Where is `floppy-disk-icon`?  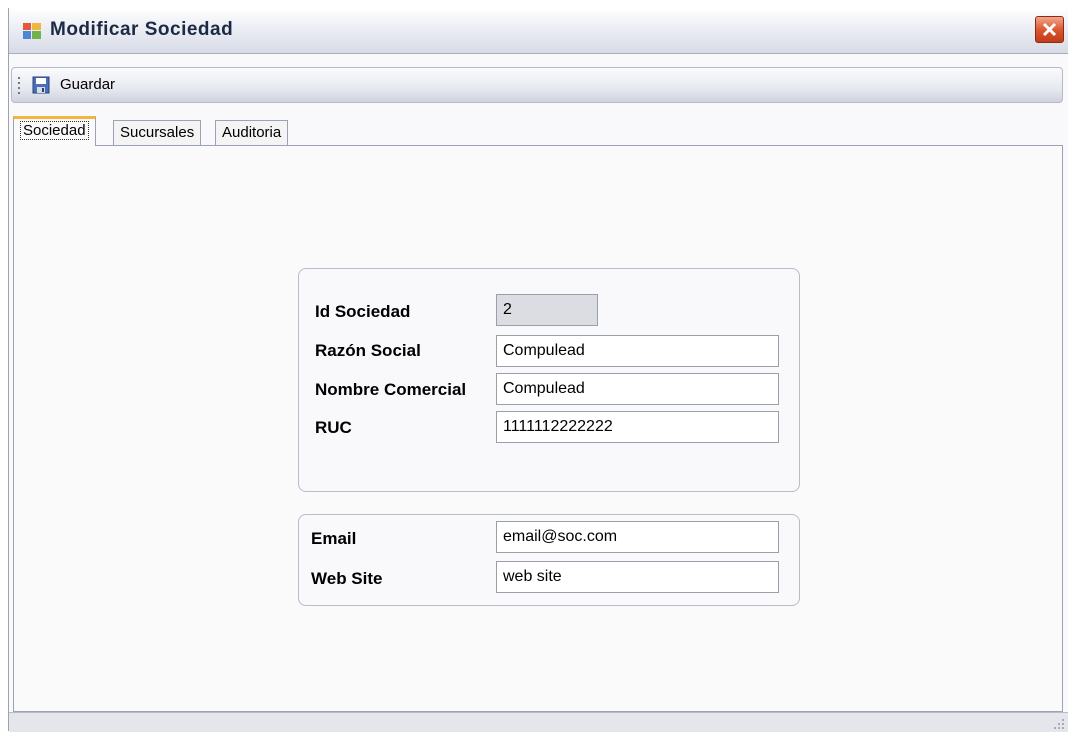
floppy-disk-icon is located at coordinates (41, 85).